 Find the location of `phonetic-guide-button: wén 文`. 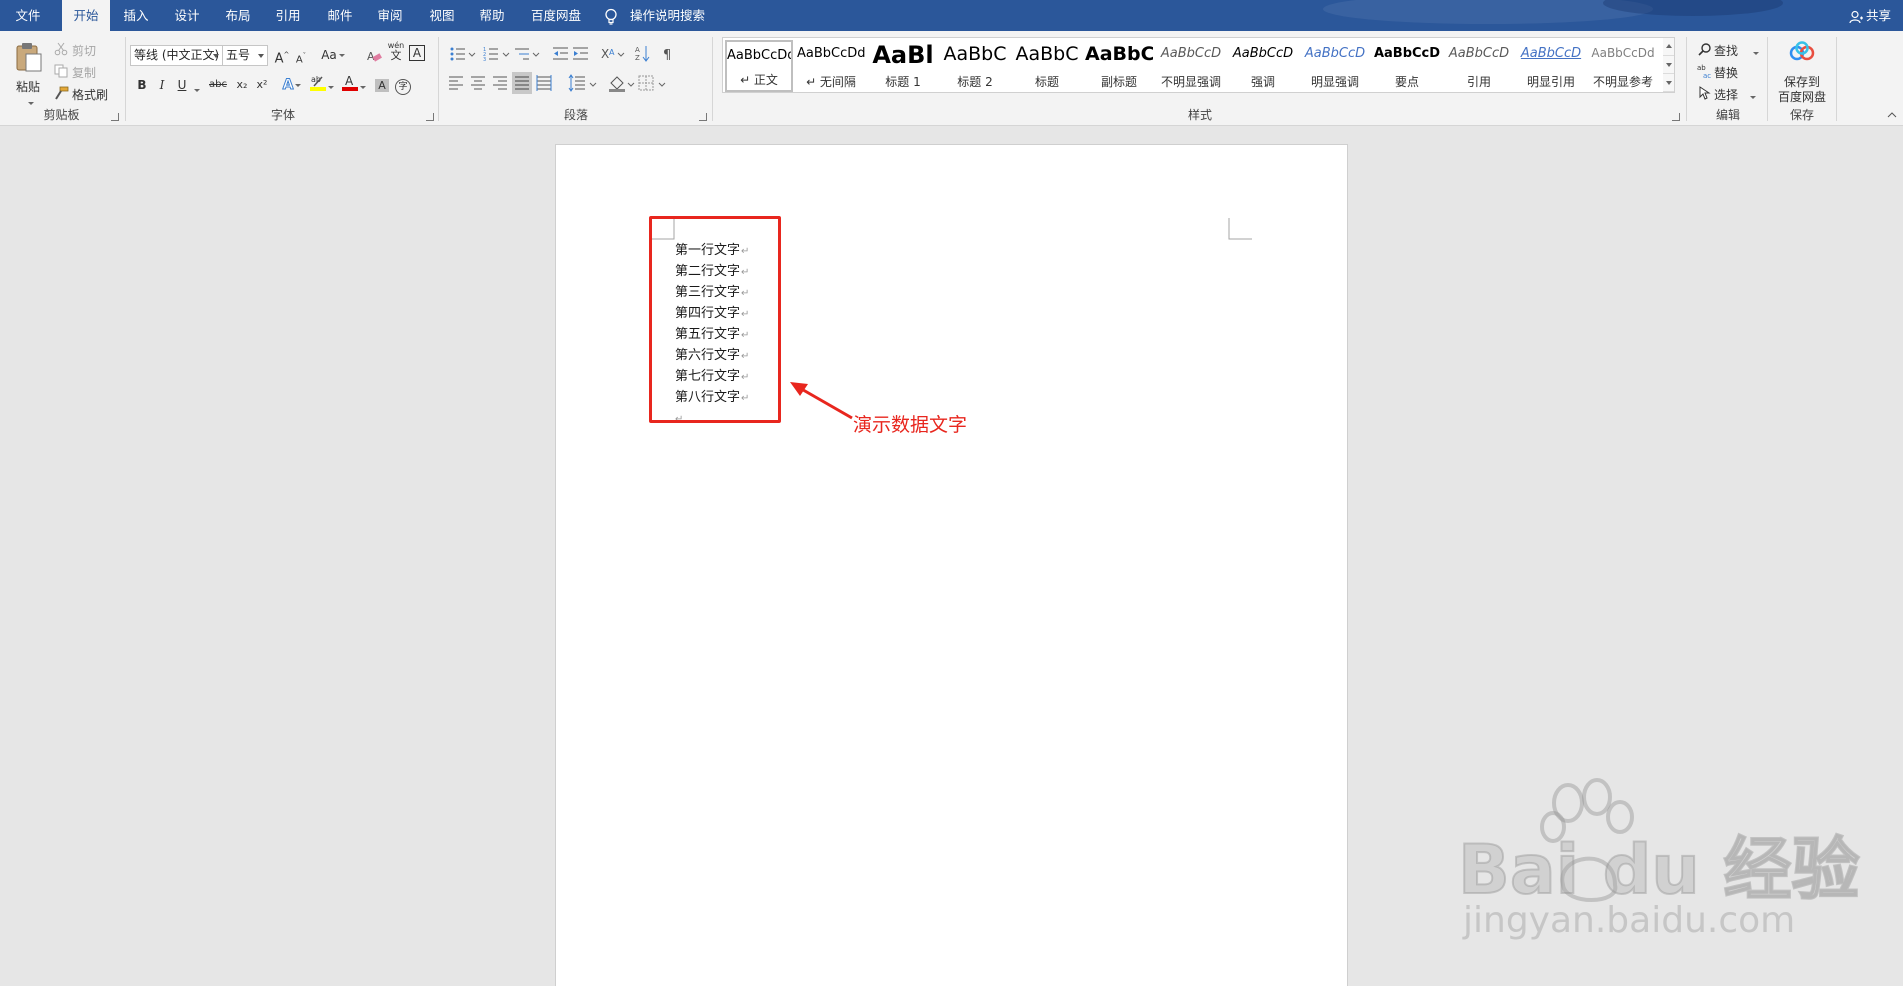

phonetic-guide-button: wén 文 is located at coordinates (396, 51).